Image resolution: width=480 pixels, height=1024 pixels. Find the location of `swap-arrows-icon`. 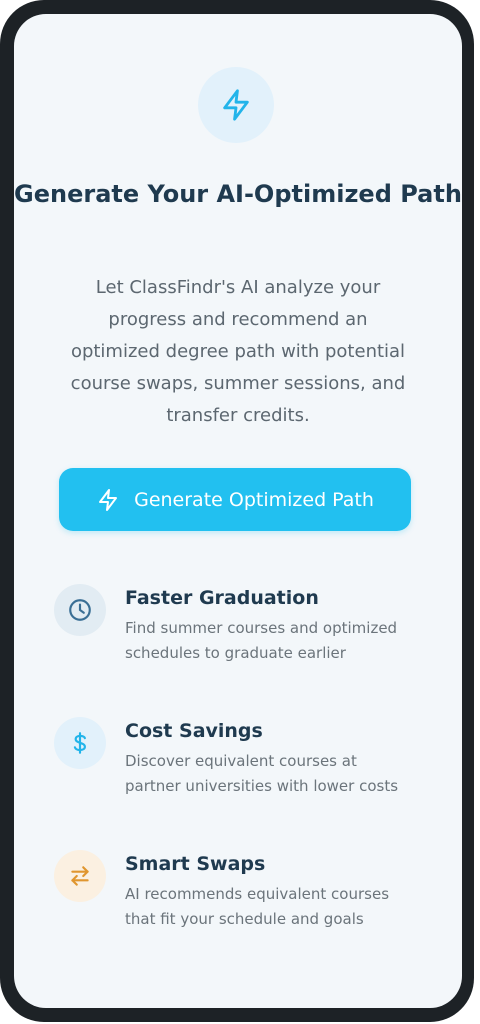

swap-arrows-icon is located at coordinates (80, 876).